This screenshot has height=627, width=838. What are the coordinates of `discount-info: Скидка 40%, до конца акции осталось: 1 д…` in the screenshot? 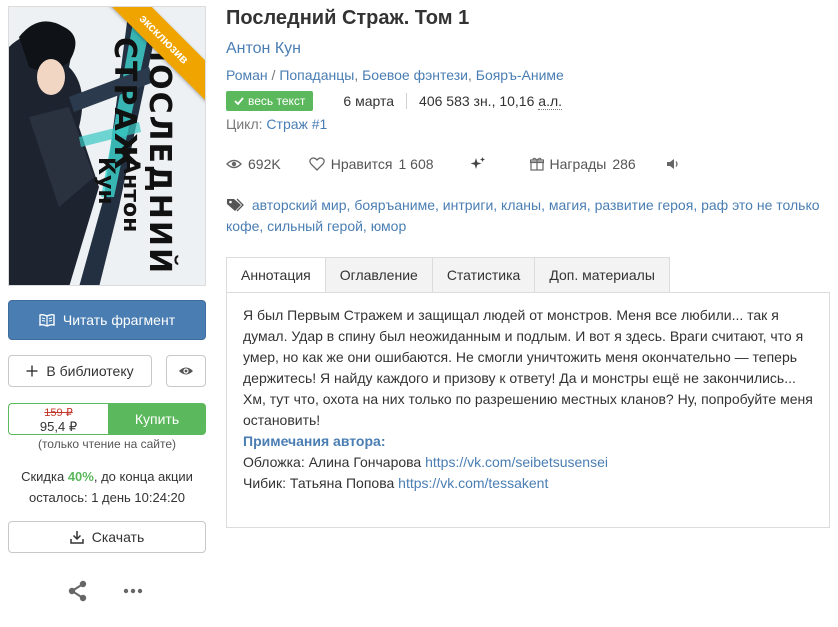 It's located at (107, 487).